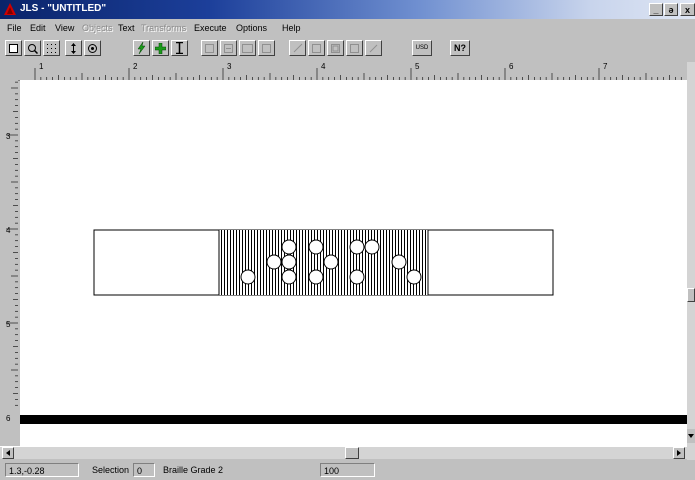 The height and width of the screenshot is (480, 695). What do you see at coordinates (193, 470) in the screenshot?
I see `status-mode: Braille Grade 2` at bounding box center [193, 470].